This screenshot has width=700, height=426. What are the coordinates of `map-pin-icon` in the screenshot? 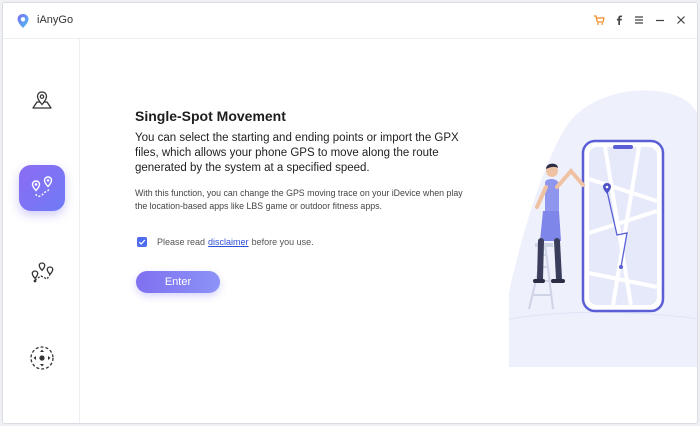 It's located at (42, 100).